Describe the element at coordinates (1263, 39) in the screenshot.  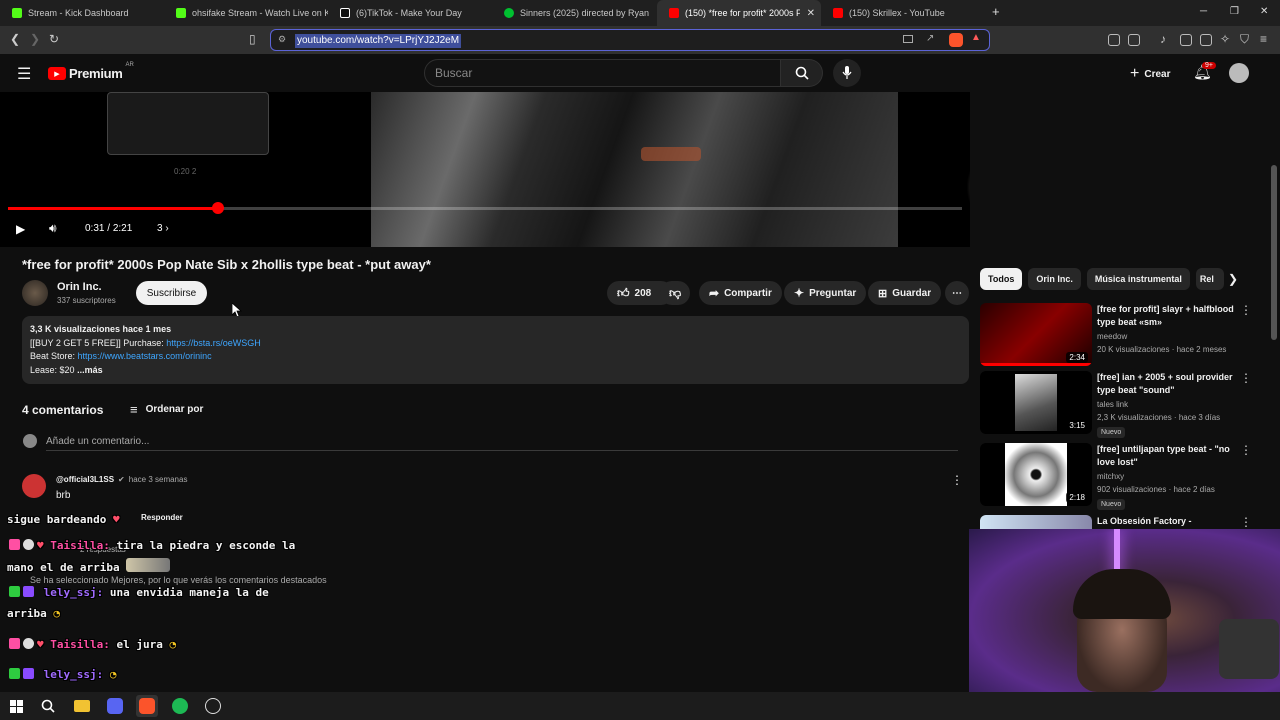
I see `menu-icon: ≡` at that location.